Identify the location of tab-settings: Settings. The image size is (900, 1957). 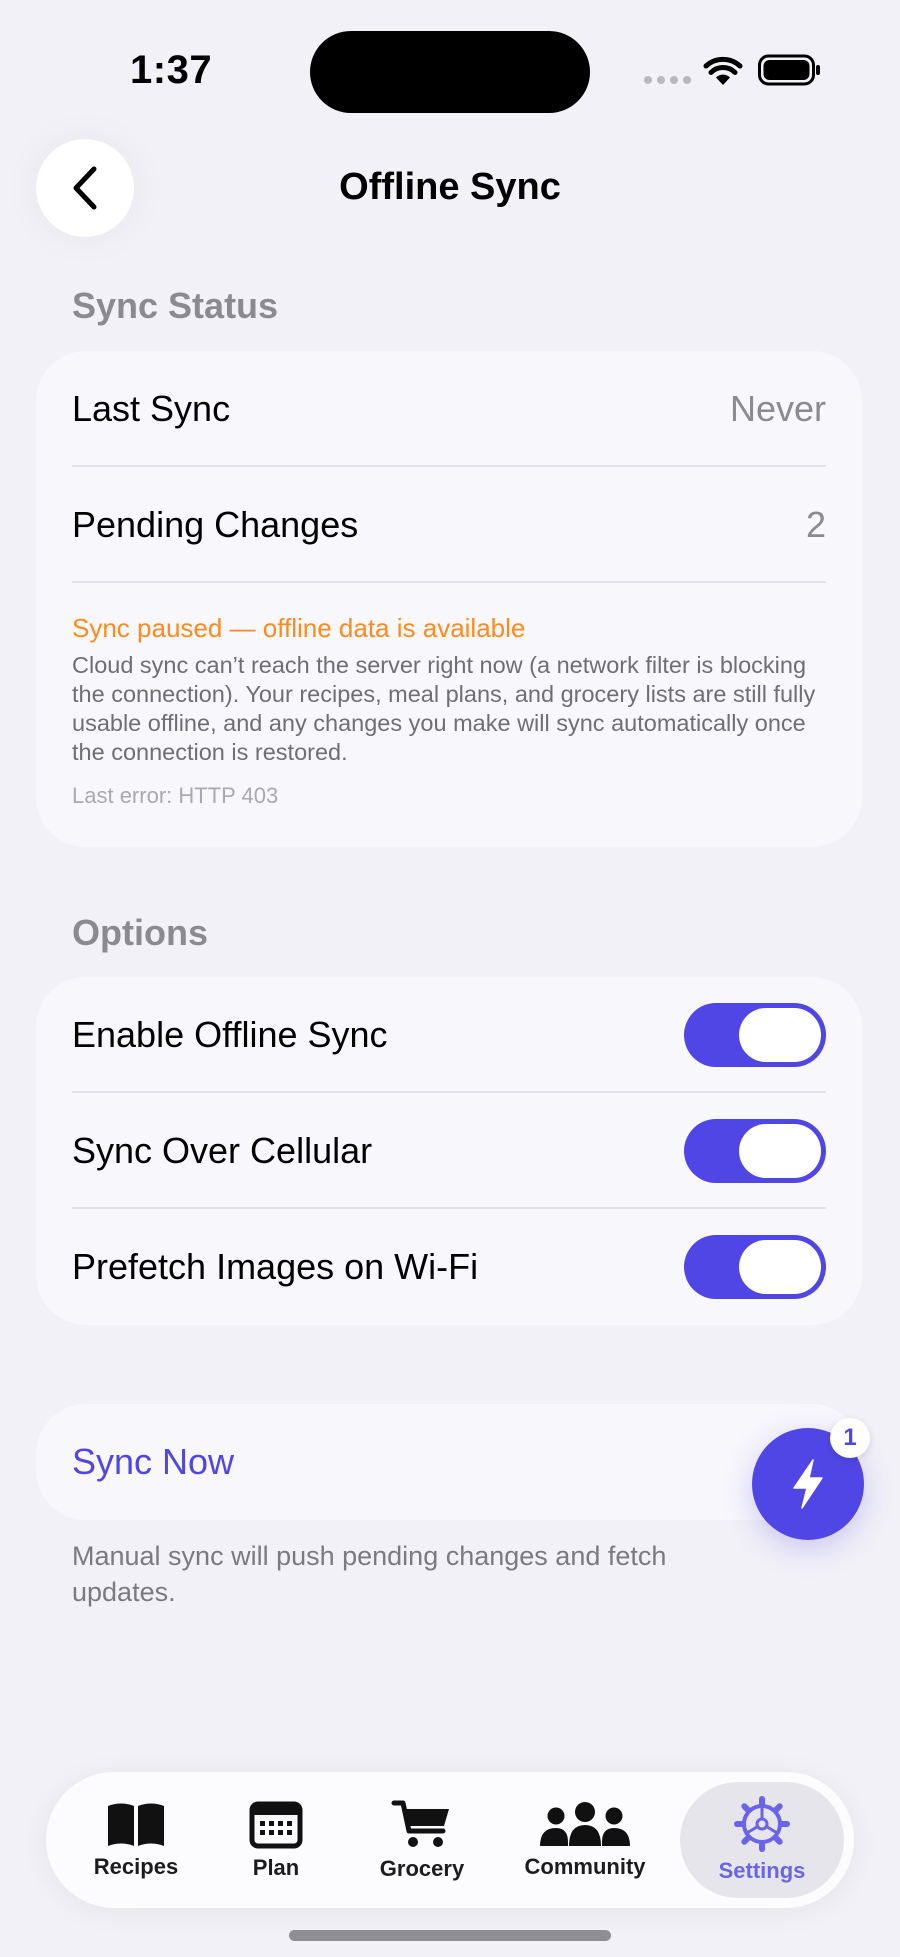
(762, 1840).